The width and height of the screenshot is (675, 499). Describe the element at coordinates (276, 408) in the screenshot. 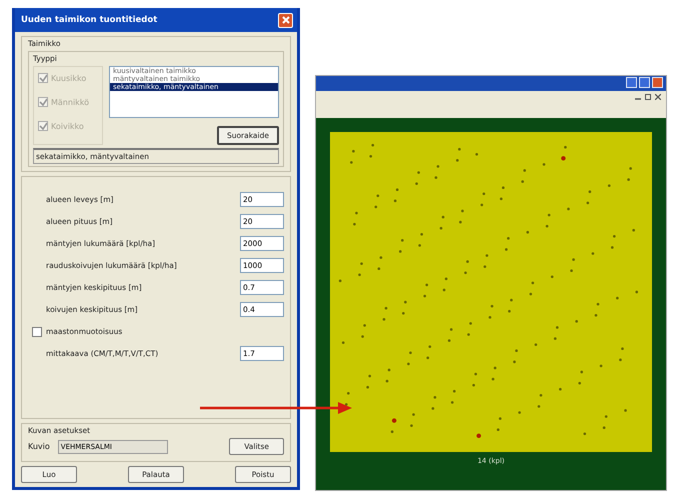

I see `arrow-icon` at that location.